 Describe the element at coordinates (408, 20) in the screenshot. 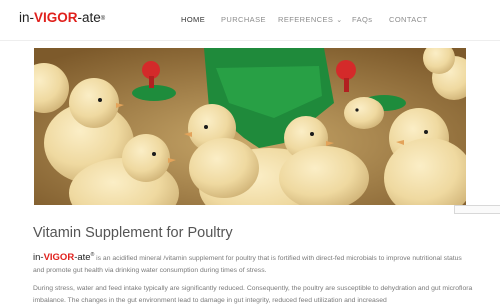

I see `nav-contact: CONTACT` at that location.